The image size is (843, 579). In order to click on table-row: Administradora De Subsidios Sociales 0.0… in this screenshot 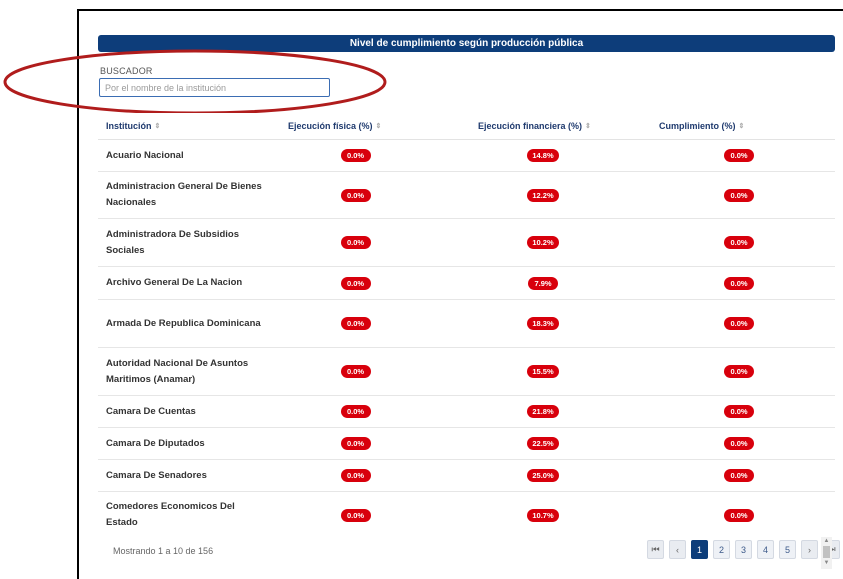, I will do `click(466, 243)`.